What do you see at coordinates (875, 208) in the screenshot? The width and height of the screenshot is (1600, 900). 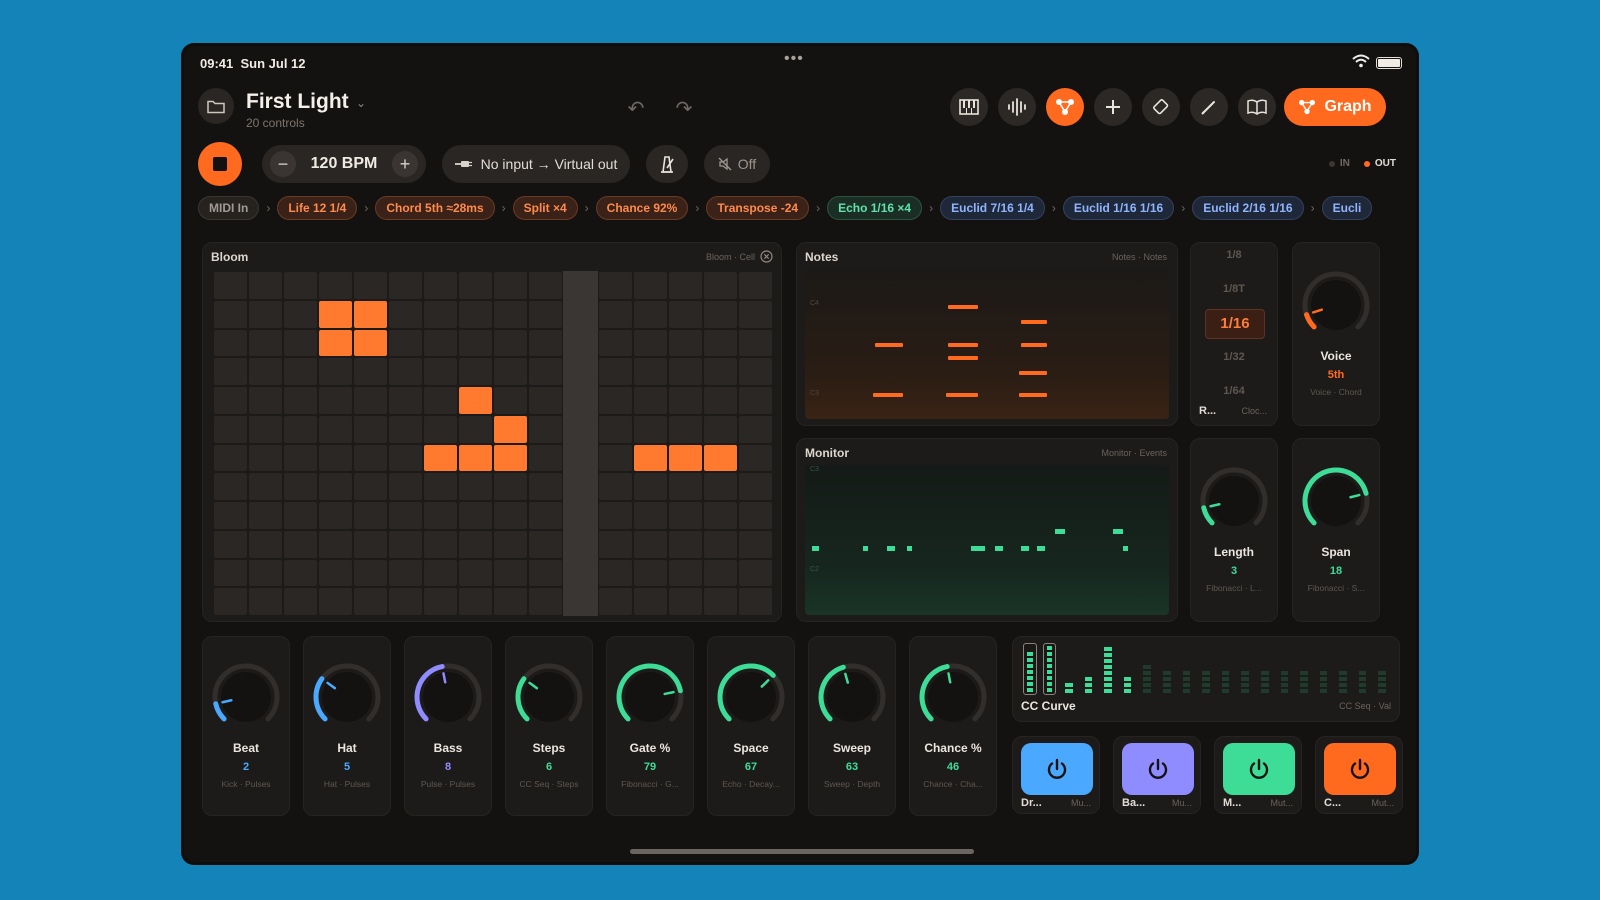 I see `chain-node: Echo 1/16 ×4` at bounding box center [875, 208].